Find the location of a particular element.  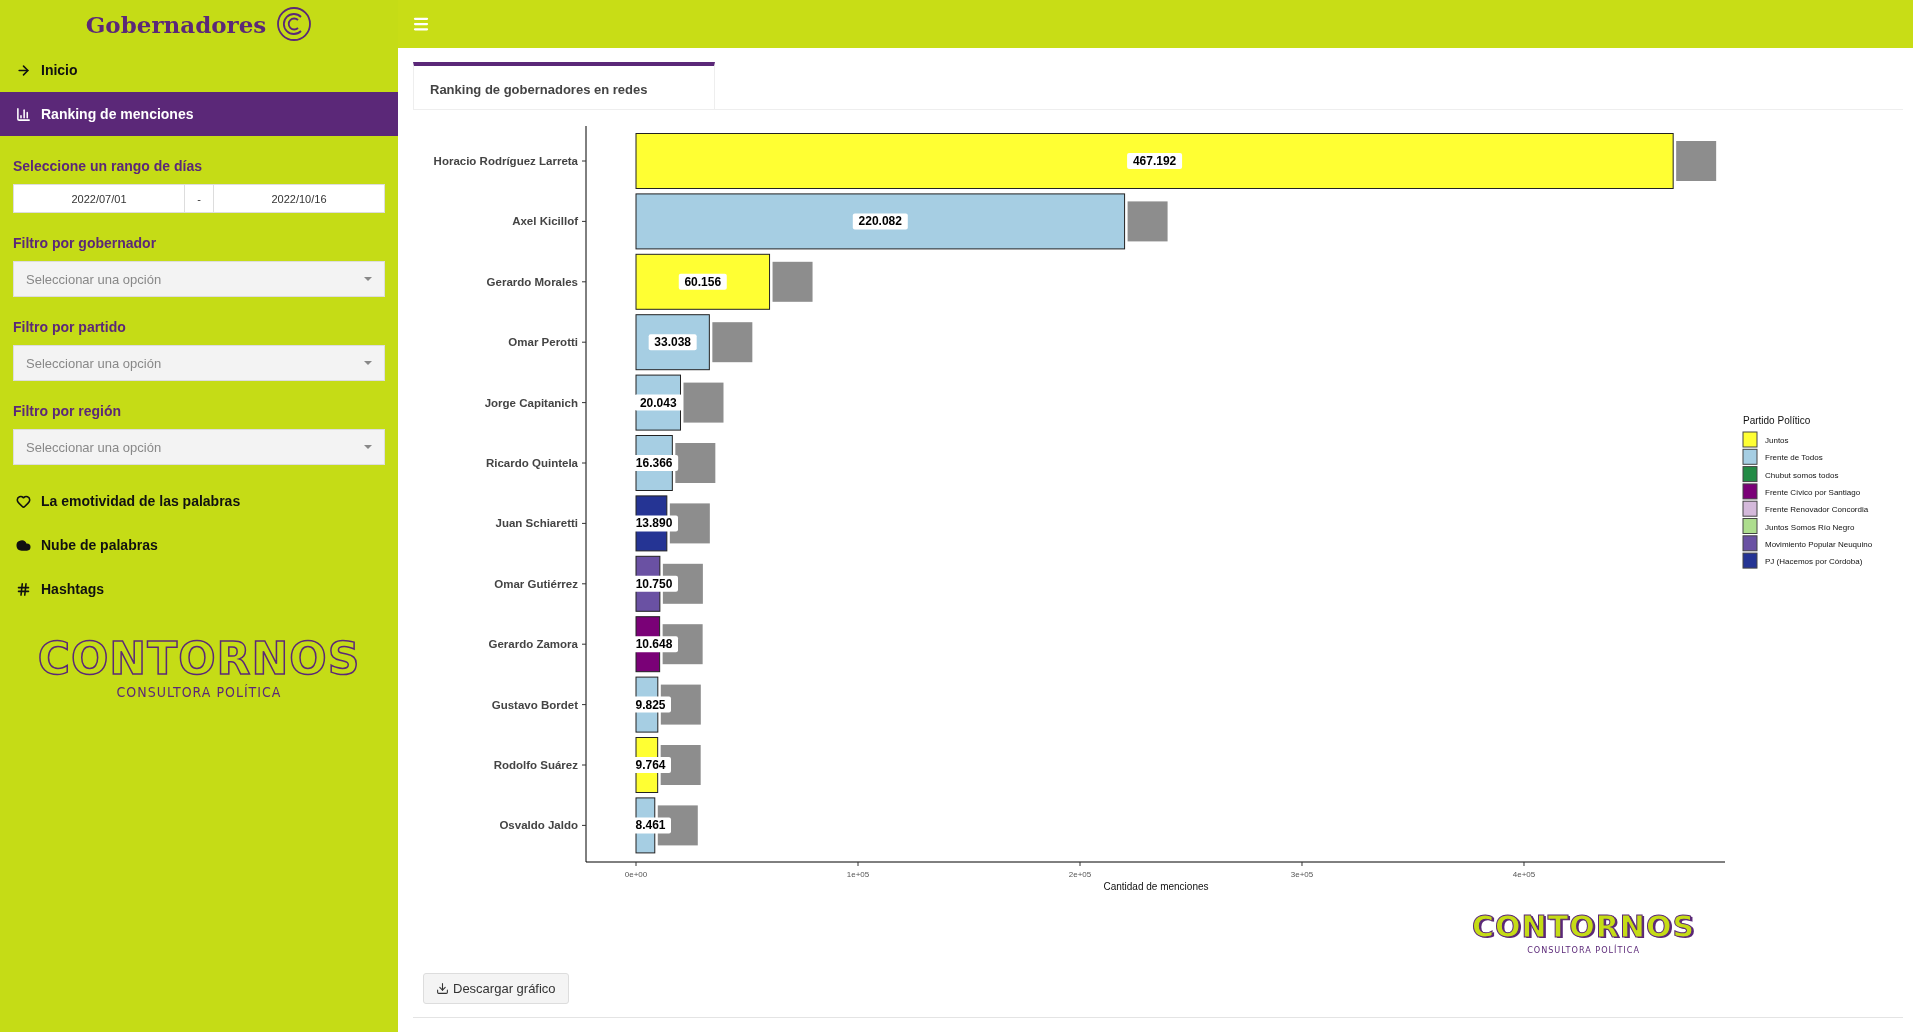

field-label: Filtro por partido is located at coordinates (70, 327).